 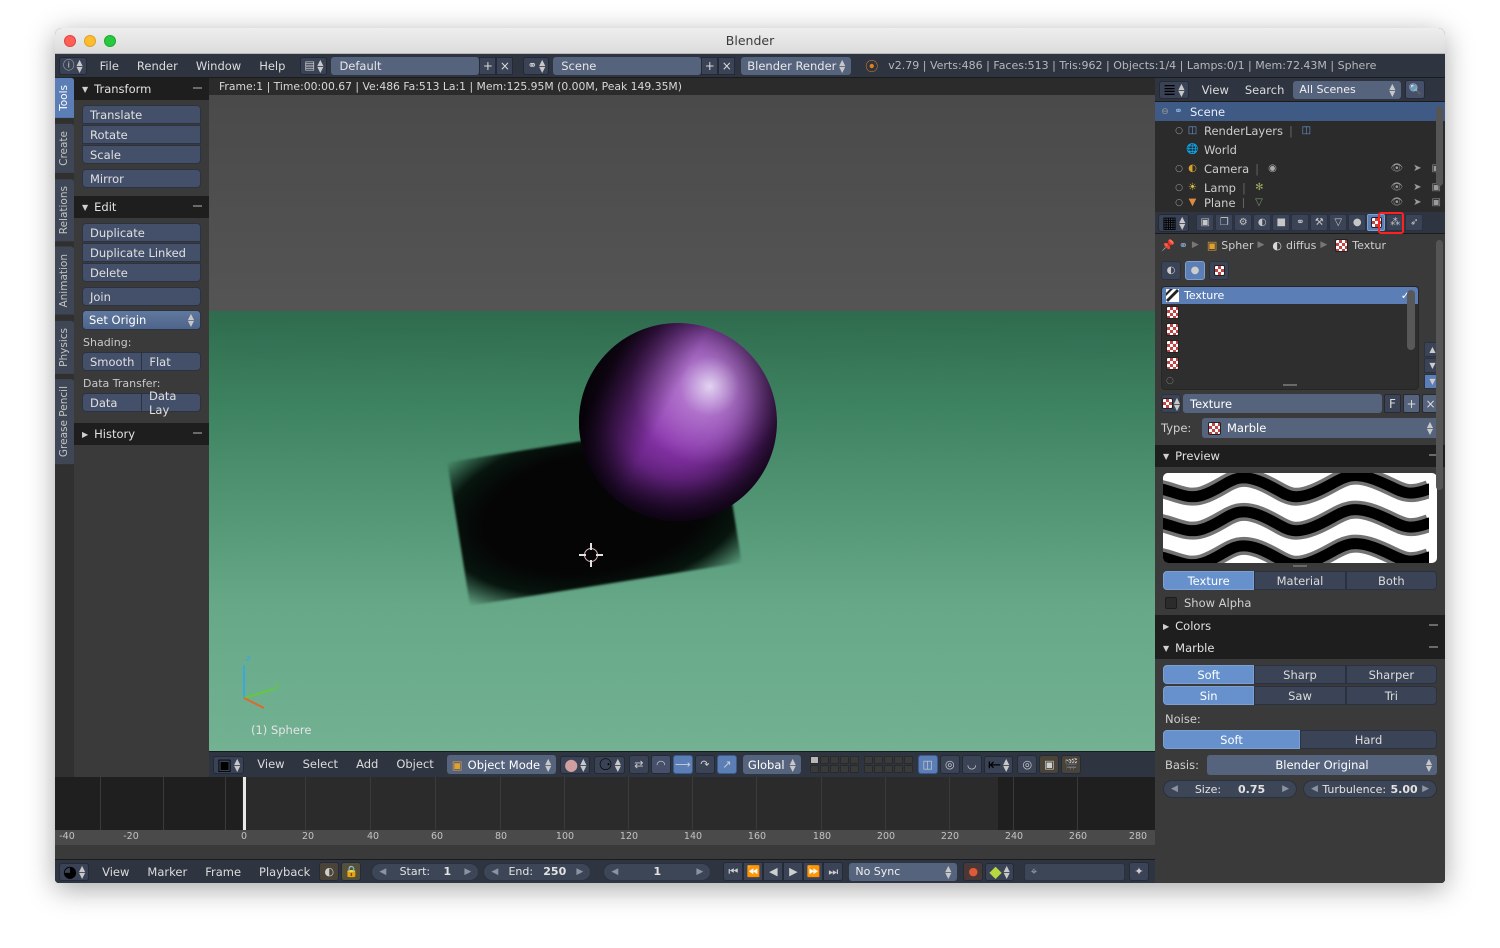 What do you see at coordinates (171, 361) in the screenshot?
I see `shade-flat-button: Flat` at bounding box center [171, 361].